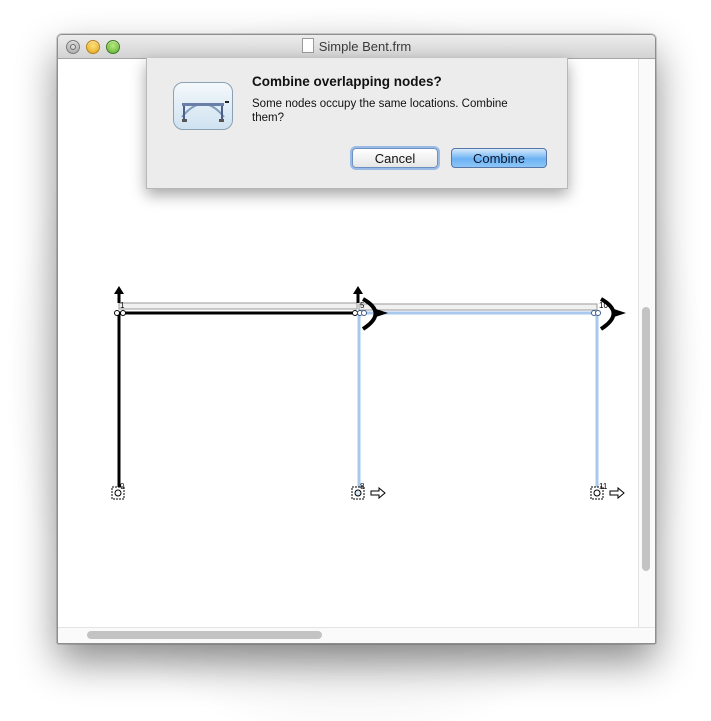 This screenshot has height=721, width=711. Describe the element at coordinates (365, 46) in the screenshot. I see `window-title-text: Simple Bent.frm` at that location.